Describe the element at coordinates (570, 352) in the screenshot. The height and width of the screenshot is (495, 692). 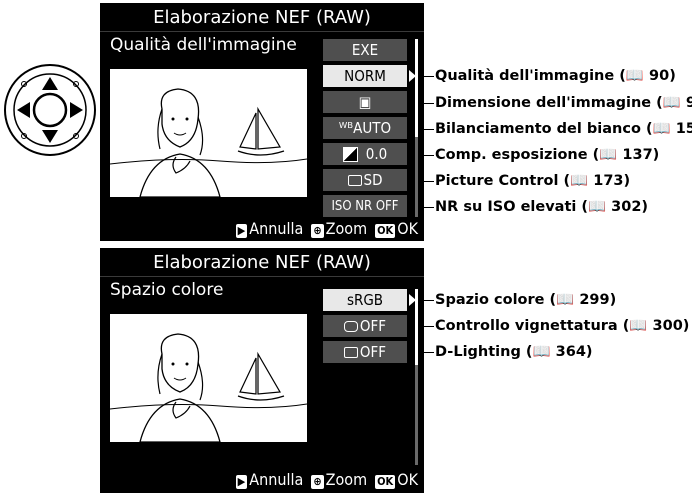
I see `callout-page: 364` at that location.